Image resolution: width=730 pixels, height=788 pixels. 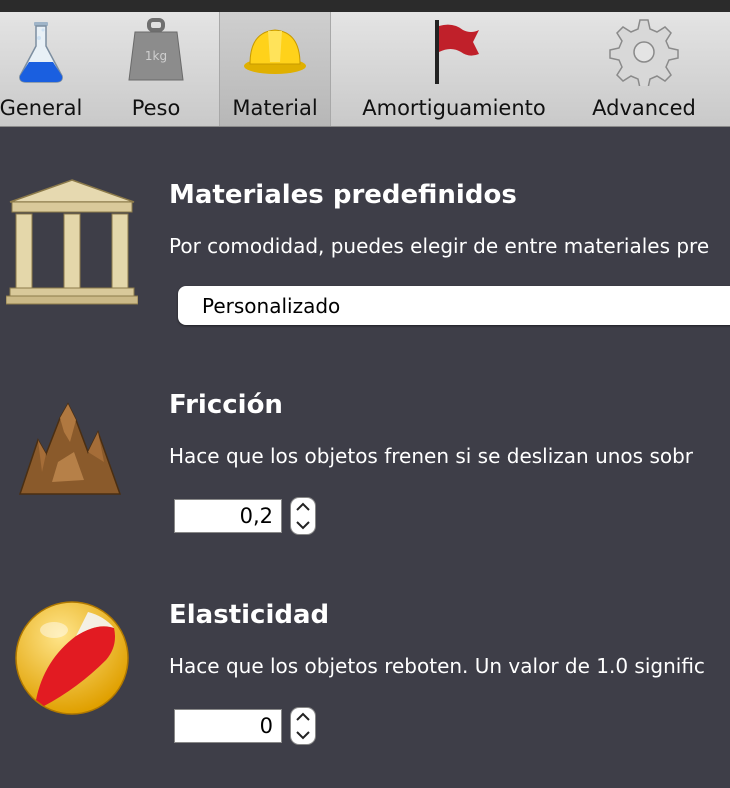 I want to click on mountain-icon, so click(x=70, y=448).